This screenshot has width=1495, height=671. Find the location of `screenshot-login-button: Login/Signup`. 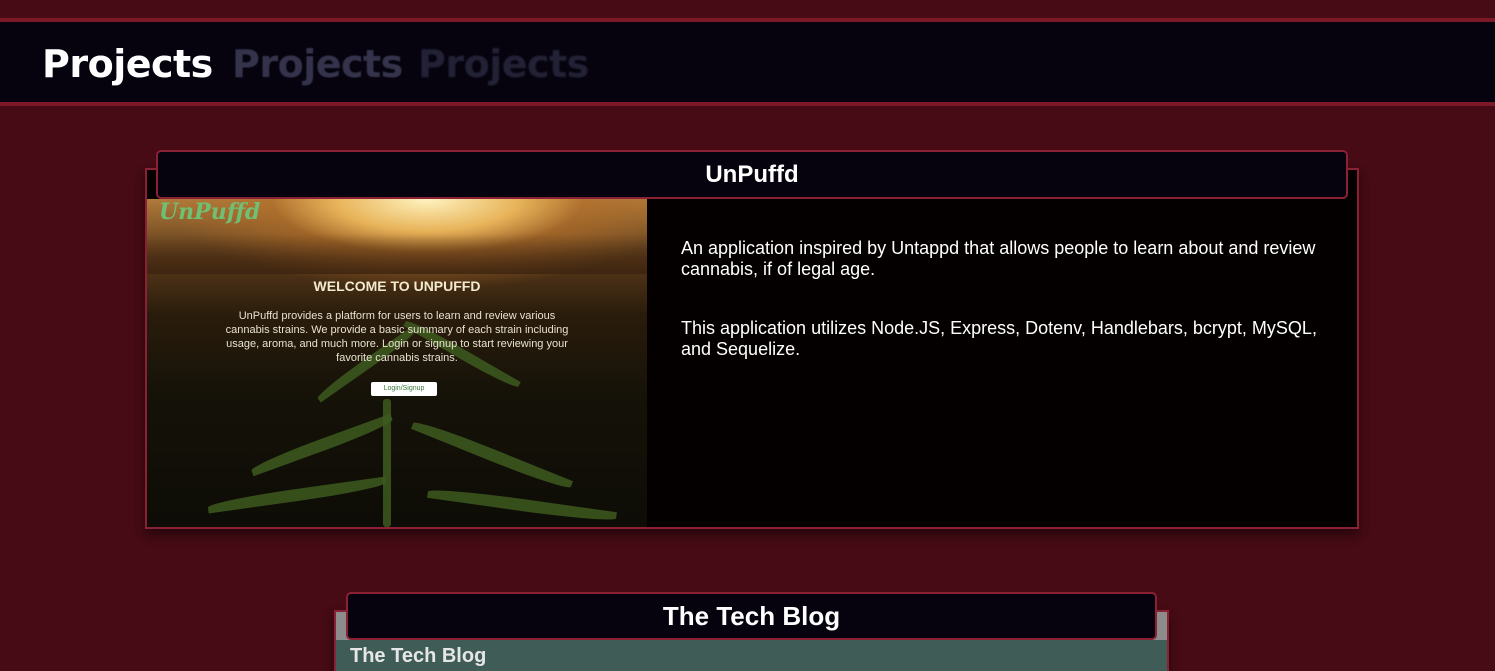

screenshot-login-button: Login/Signup is located at coordinates (404, 389).